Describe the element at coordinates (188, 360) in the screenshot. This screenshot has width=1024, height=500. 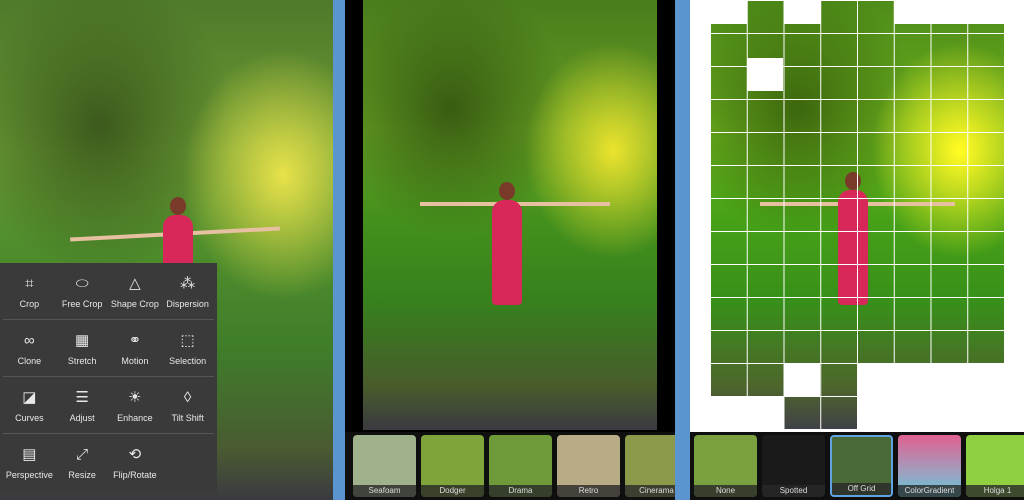
I see `tool-label: Selection` at that location.